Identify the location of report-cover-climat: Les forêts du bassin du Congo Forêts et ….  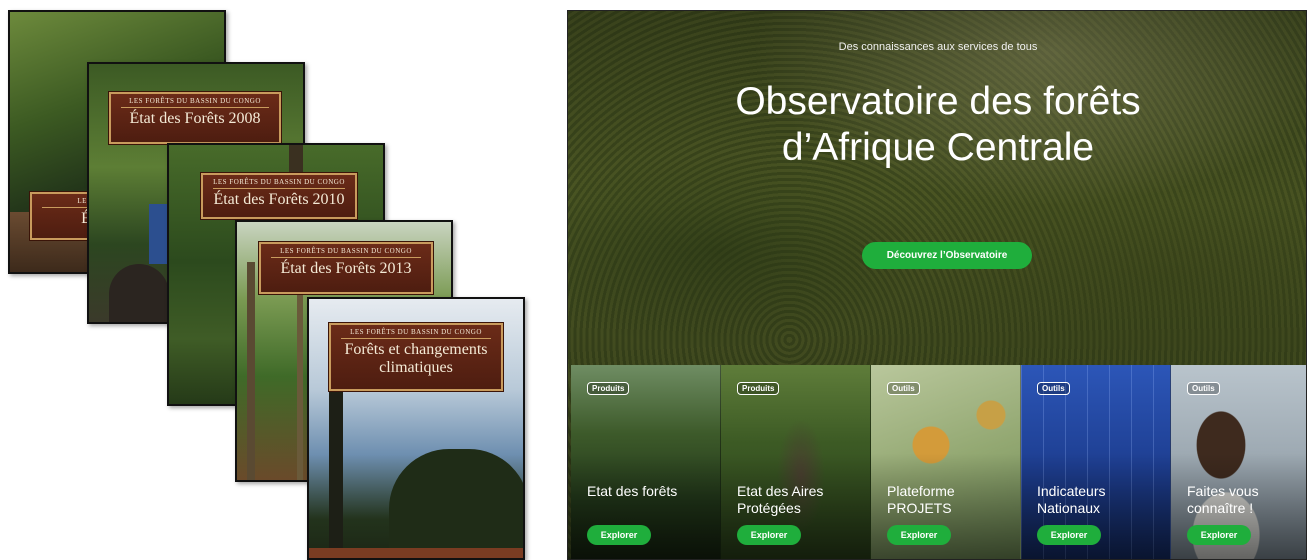
(416, 428).